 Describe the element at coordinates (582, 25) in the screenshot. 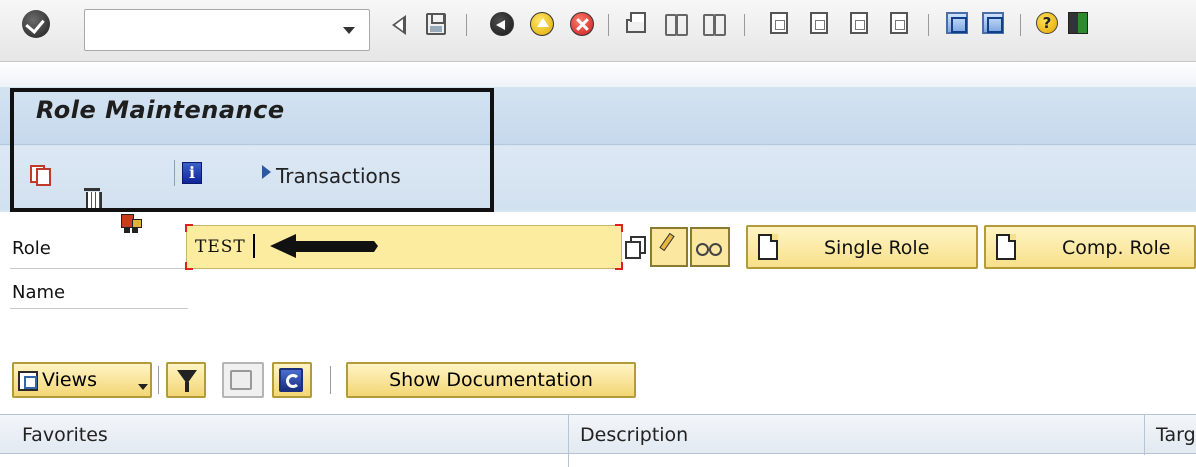

I see `cancel-icon` at that location.